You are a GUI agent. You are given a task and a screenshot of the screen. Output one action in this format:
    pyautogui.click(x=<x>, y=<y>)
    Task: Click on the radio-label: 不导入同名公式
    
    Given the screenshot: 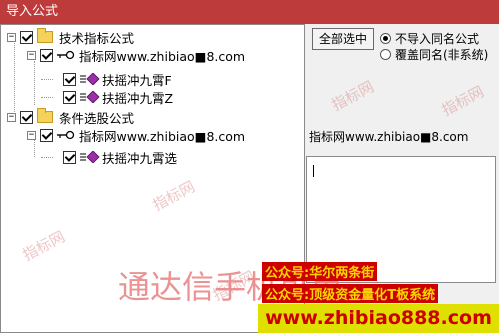 What is the action you would take?
    pyautogui.click(x=437, y=39)
    